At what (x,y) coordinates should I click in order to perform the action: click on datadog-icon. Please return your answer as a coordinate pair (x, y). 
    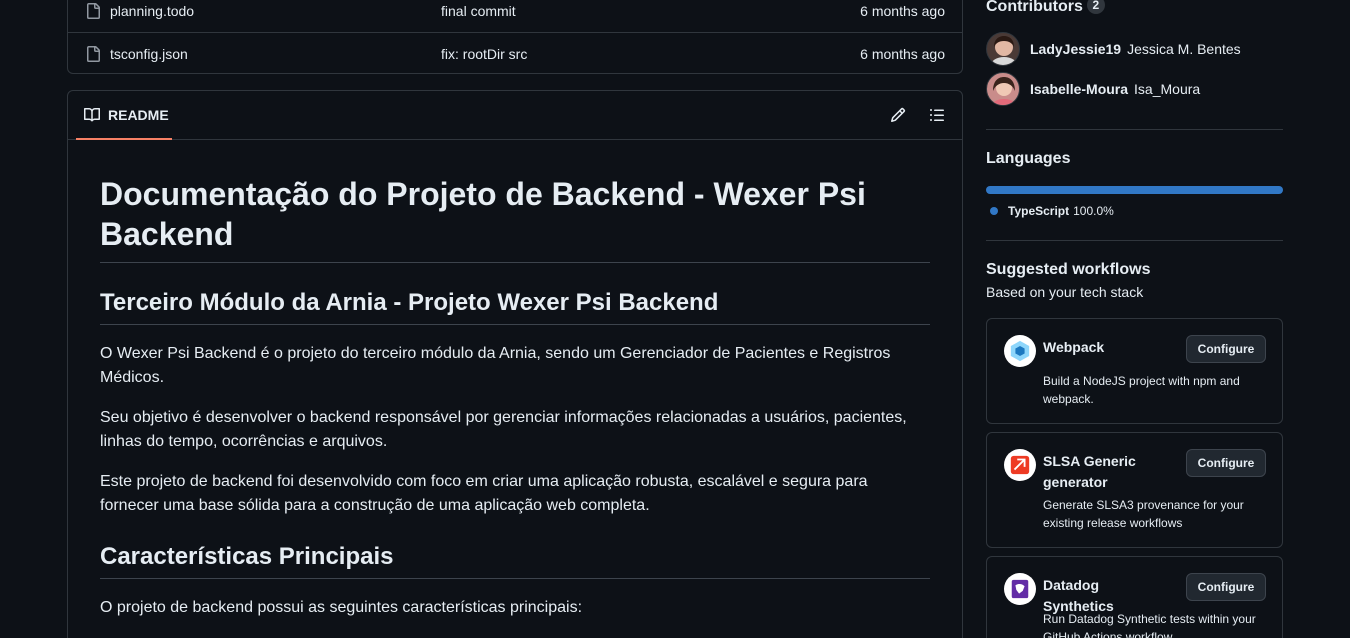
    Looking at the image, I should click on (1020, 589).